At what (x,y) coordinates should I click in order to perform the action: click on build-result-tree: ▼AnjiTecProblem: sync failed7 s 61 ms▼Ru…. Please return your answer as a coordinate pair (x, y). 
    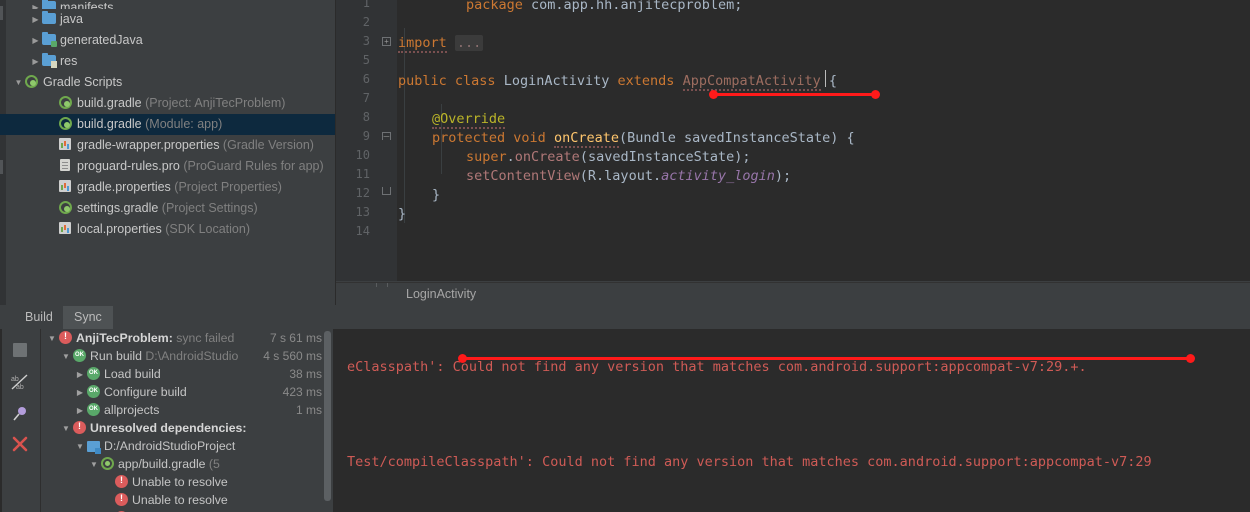
    Looking at the image, I should click on (186, 420).